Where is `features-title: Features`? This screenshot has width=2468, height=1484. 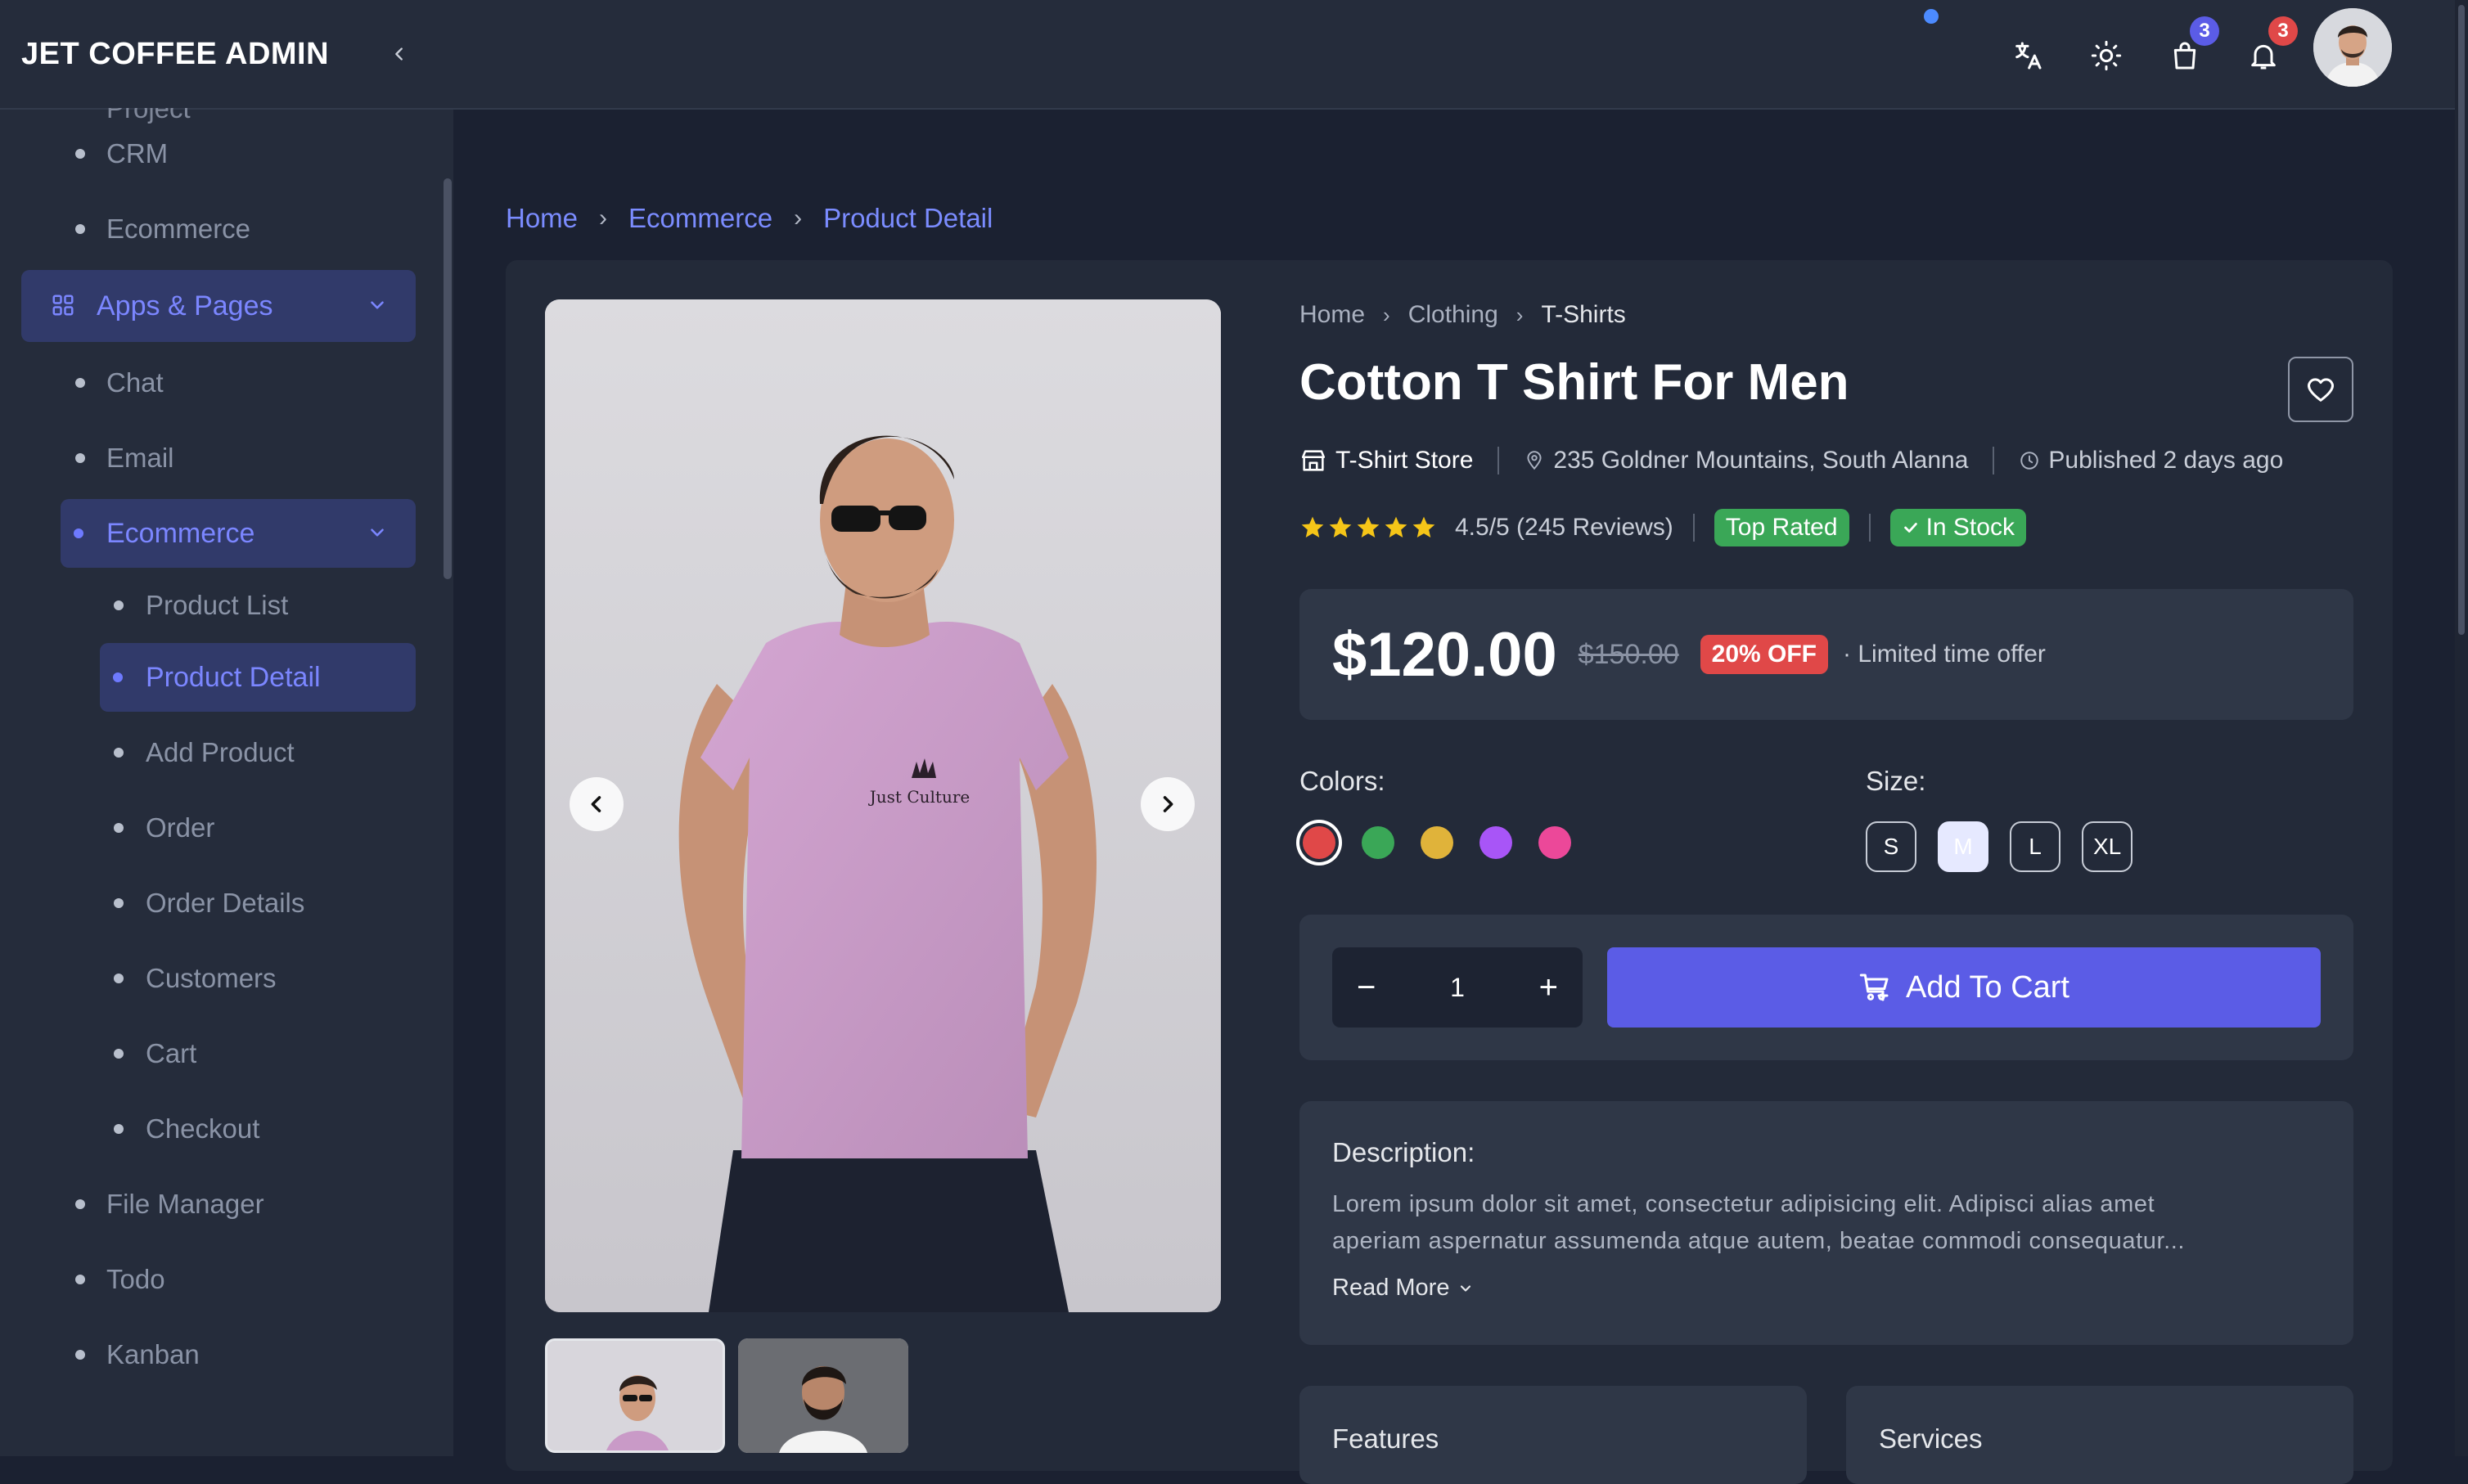 features-title: Features is located at coordinates (1385, 1438).